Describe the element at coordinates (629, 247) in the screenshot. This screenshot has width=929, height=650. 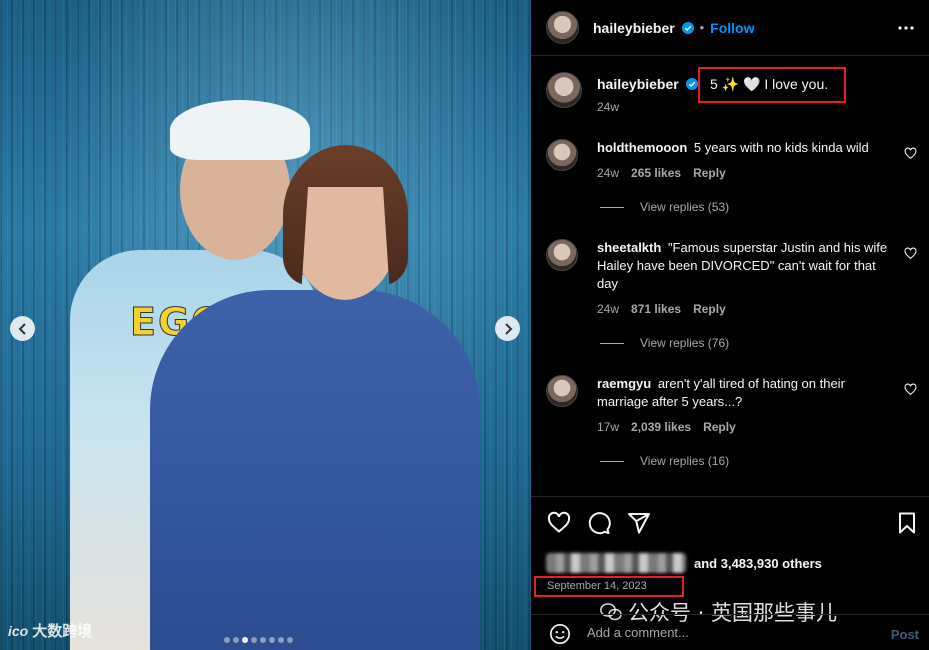
I see `comment-username: sheetalkth` at that location.